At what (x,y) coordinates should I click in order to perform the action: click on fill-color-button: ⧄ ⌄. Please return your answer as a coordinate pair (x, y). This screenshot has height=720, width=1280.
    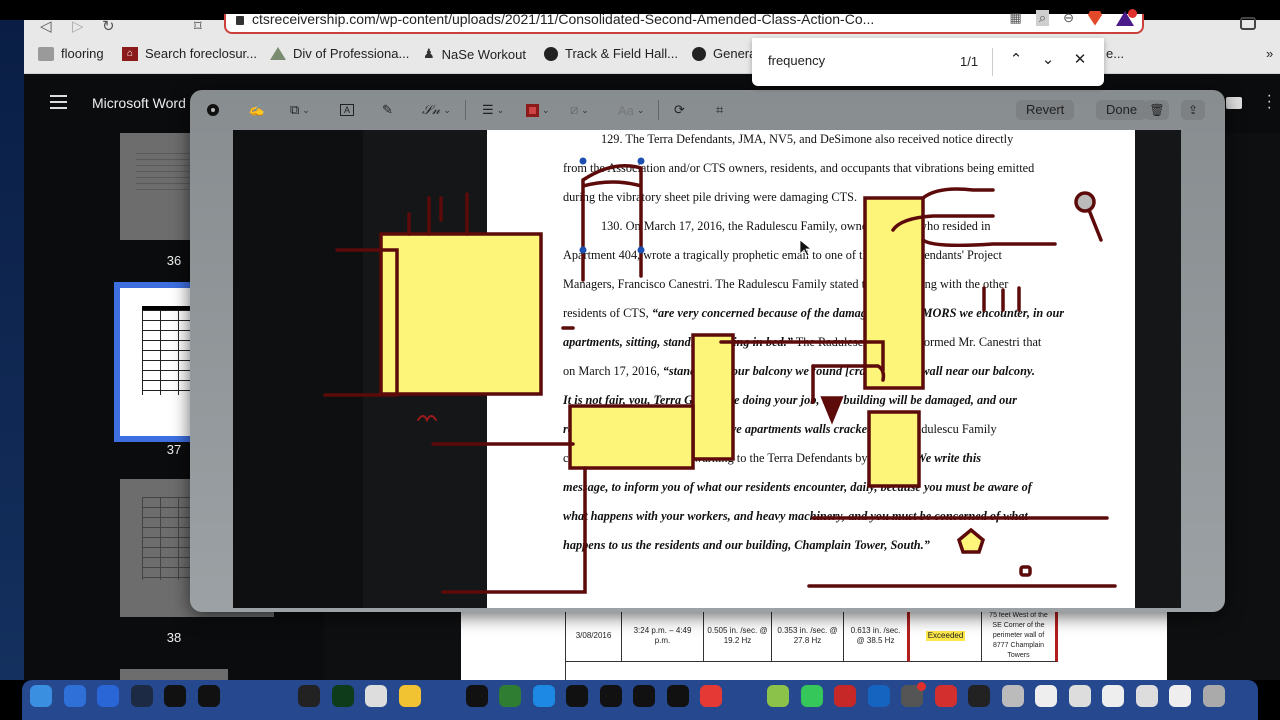
    Looking at the image, I should click on (579, 110).